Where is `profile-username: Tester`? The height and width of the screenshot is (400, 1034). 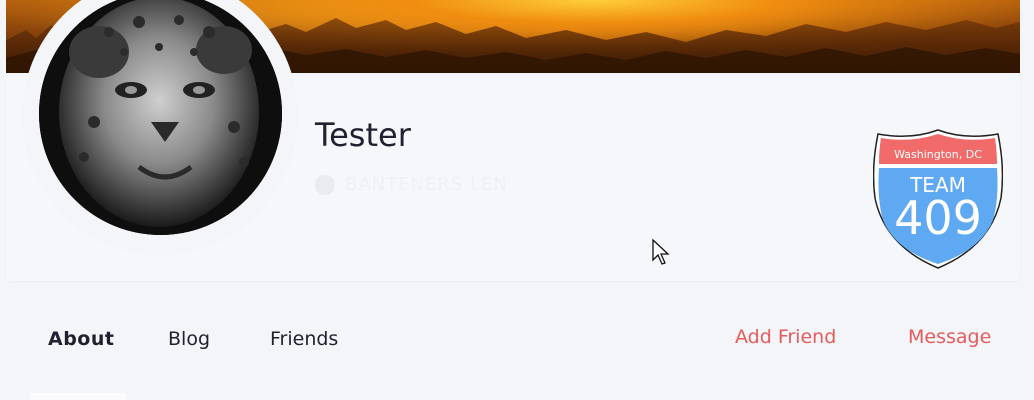 profile-username: Tester is located at coordinates (363, 135).